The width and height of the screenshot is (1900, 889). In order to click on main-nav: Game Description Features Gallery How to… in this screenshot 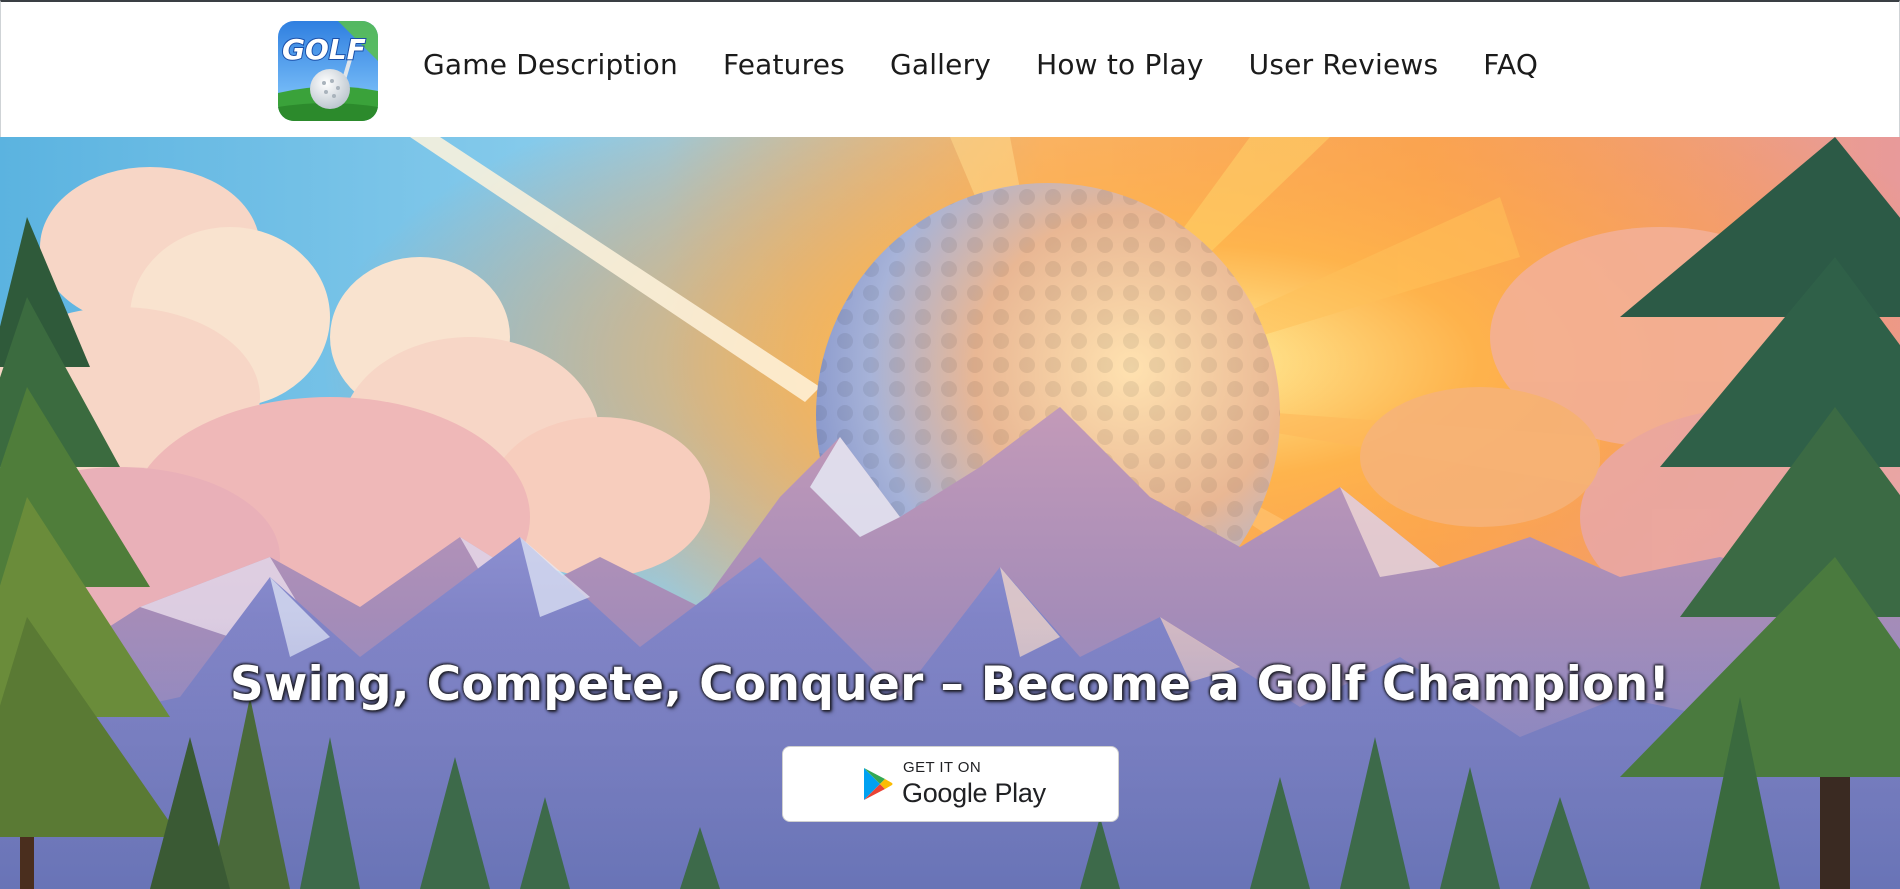, I will do `click(980, 64)`.